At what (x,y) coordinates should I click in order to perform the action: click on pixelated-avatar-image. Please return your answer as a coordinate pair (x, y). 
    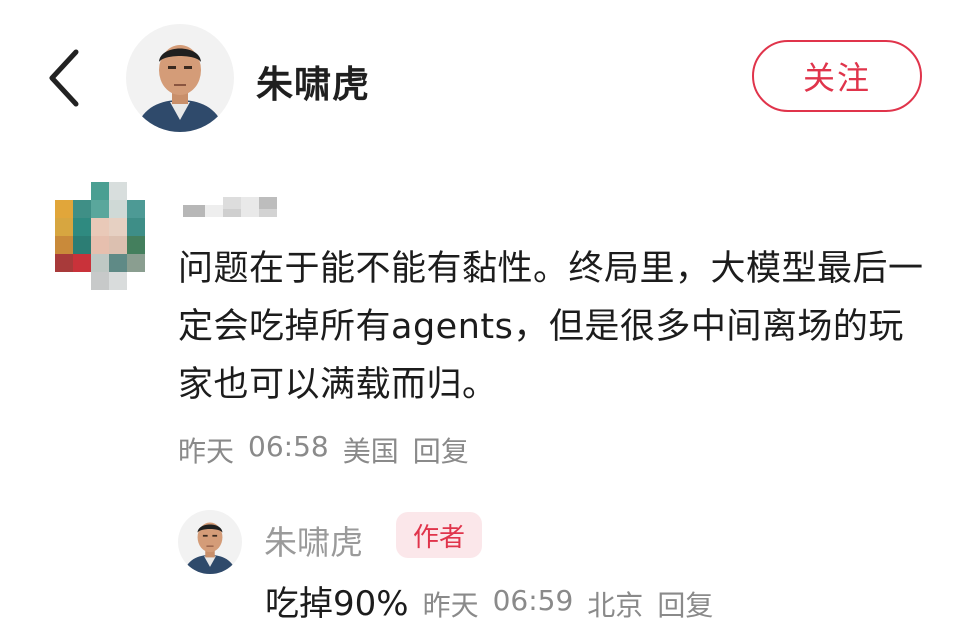
    Looking at the image, I should click on (100, 236).